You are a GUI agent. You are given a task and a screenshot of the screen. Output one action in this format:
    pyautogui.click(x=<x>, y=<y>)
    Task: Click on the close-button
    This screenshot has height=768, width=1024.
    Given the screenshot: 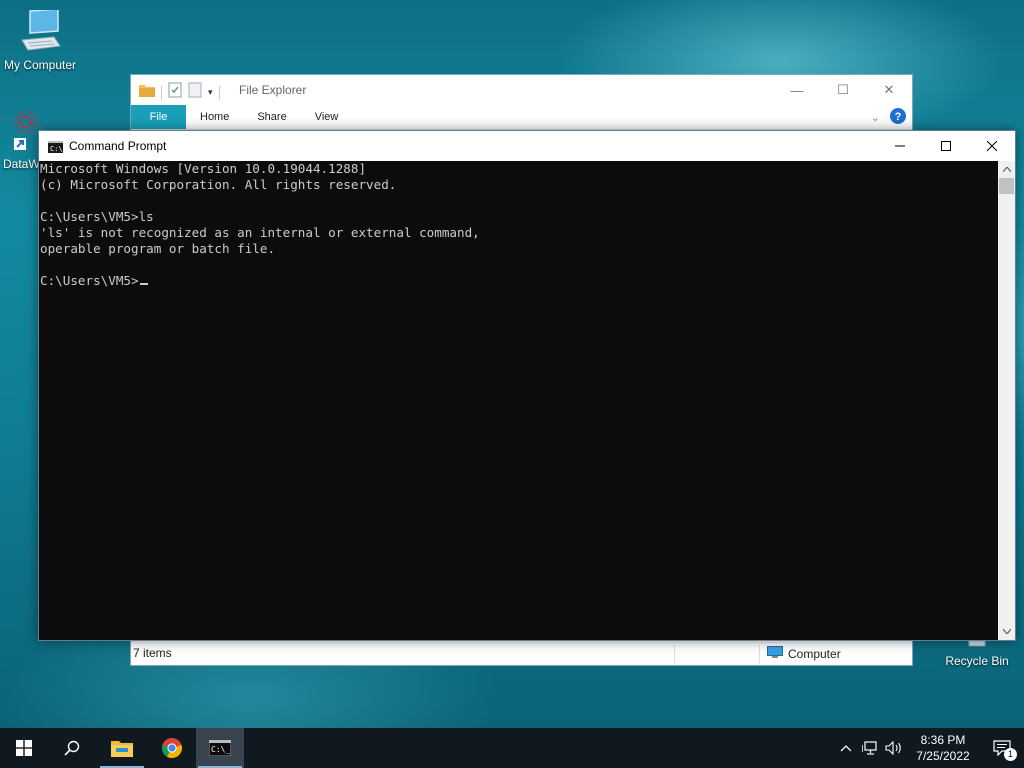 What is the action you would take?
    pyautogui.click(x=992, y=146)
    